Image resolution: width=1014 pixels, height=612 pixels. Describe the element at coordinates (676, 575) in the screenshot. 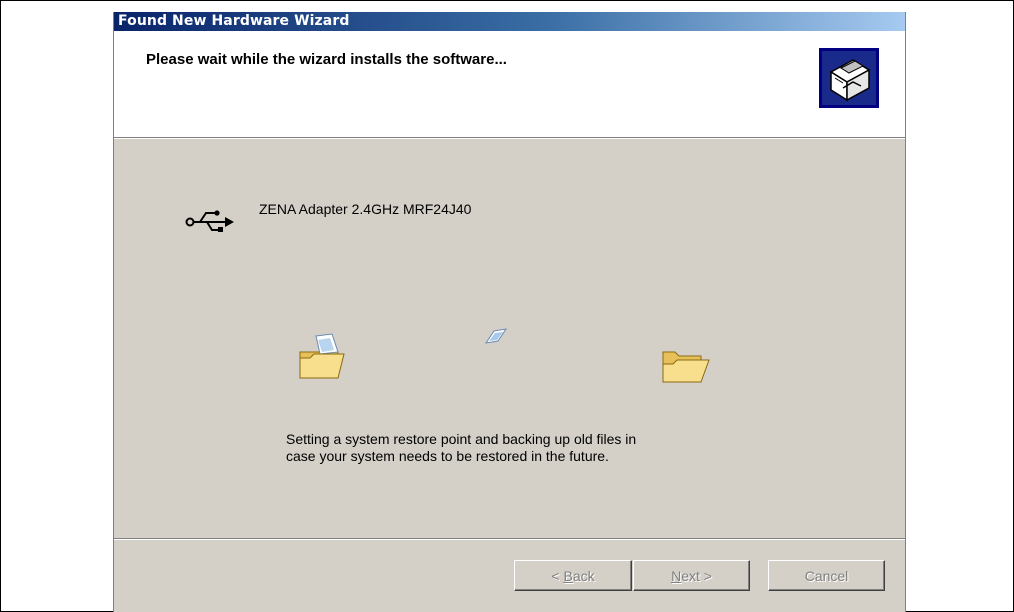

I see `next-button-mnemonic: N` at that location.